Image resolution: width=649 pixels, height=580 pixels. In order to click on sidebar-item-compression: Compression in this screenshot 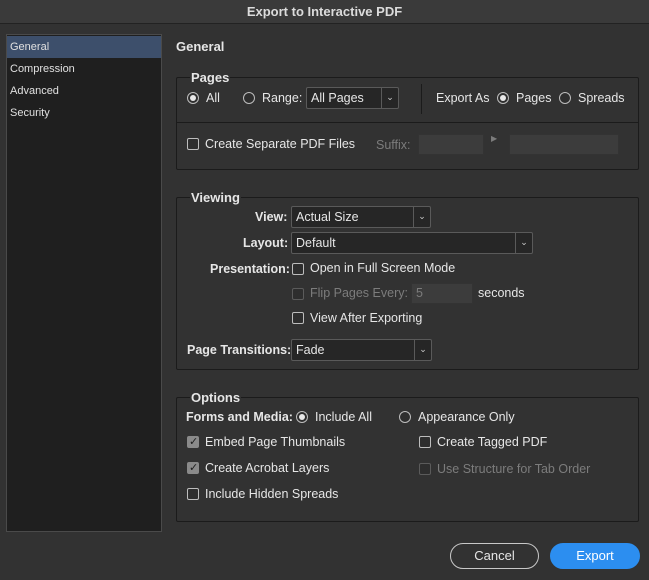, I will do `click(84, 69)`.